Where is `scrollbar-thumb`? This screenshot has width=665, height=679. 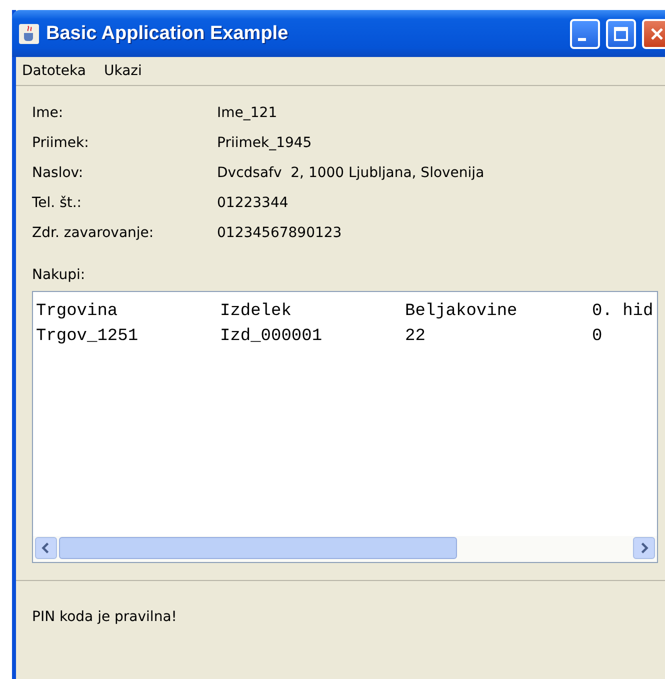 scrollbar-thumb is located at coordinates (258, 548).